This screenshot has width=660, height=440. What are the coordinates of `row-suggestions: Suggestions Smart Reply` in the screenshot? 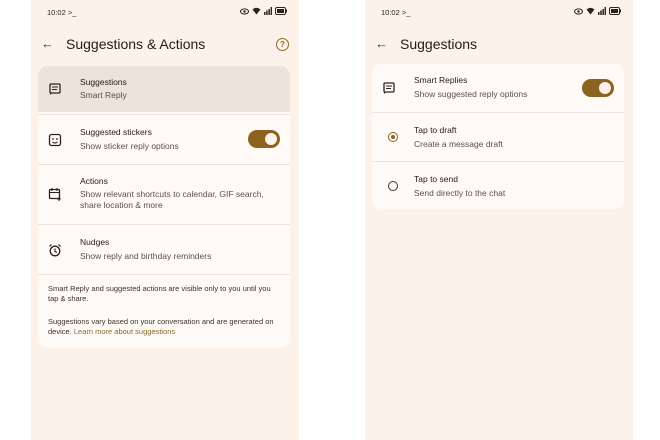 It's located at (164, 89).